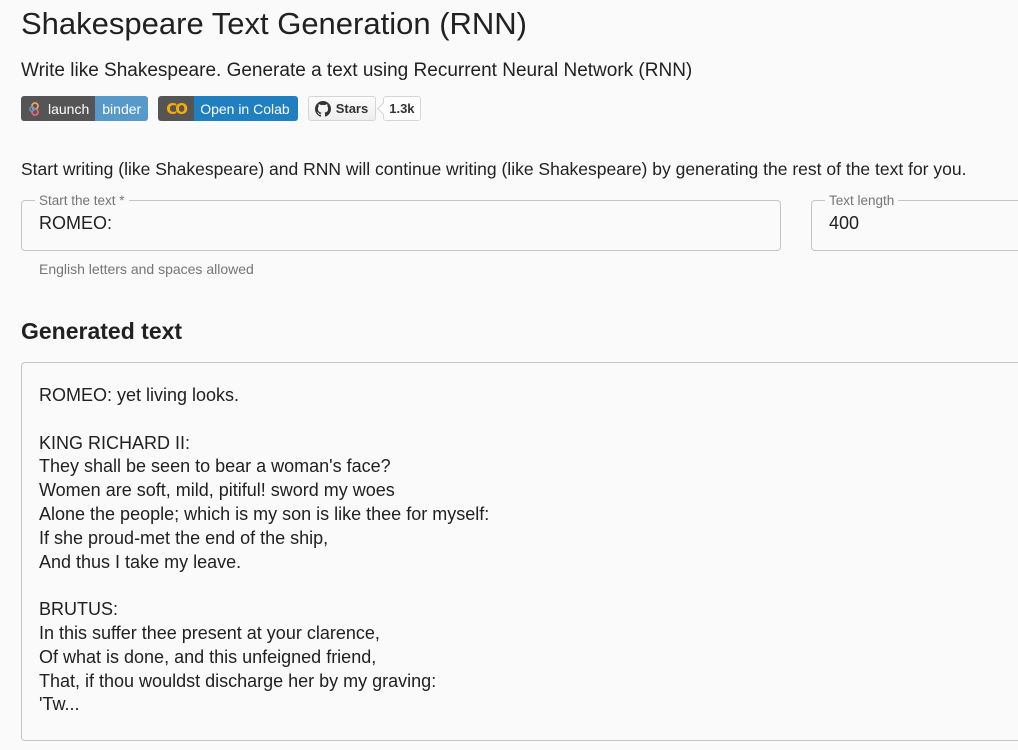 The width and height of the screenshot is (1018, 750). What do you see at coordinates (274, 23) in the screenshot?
I see `page-title: Shakespeare Text Generation (RNN)` at bounding box center [274, 23].